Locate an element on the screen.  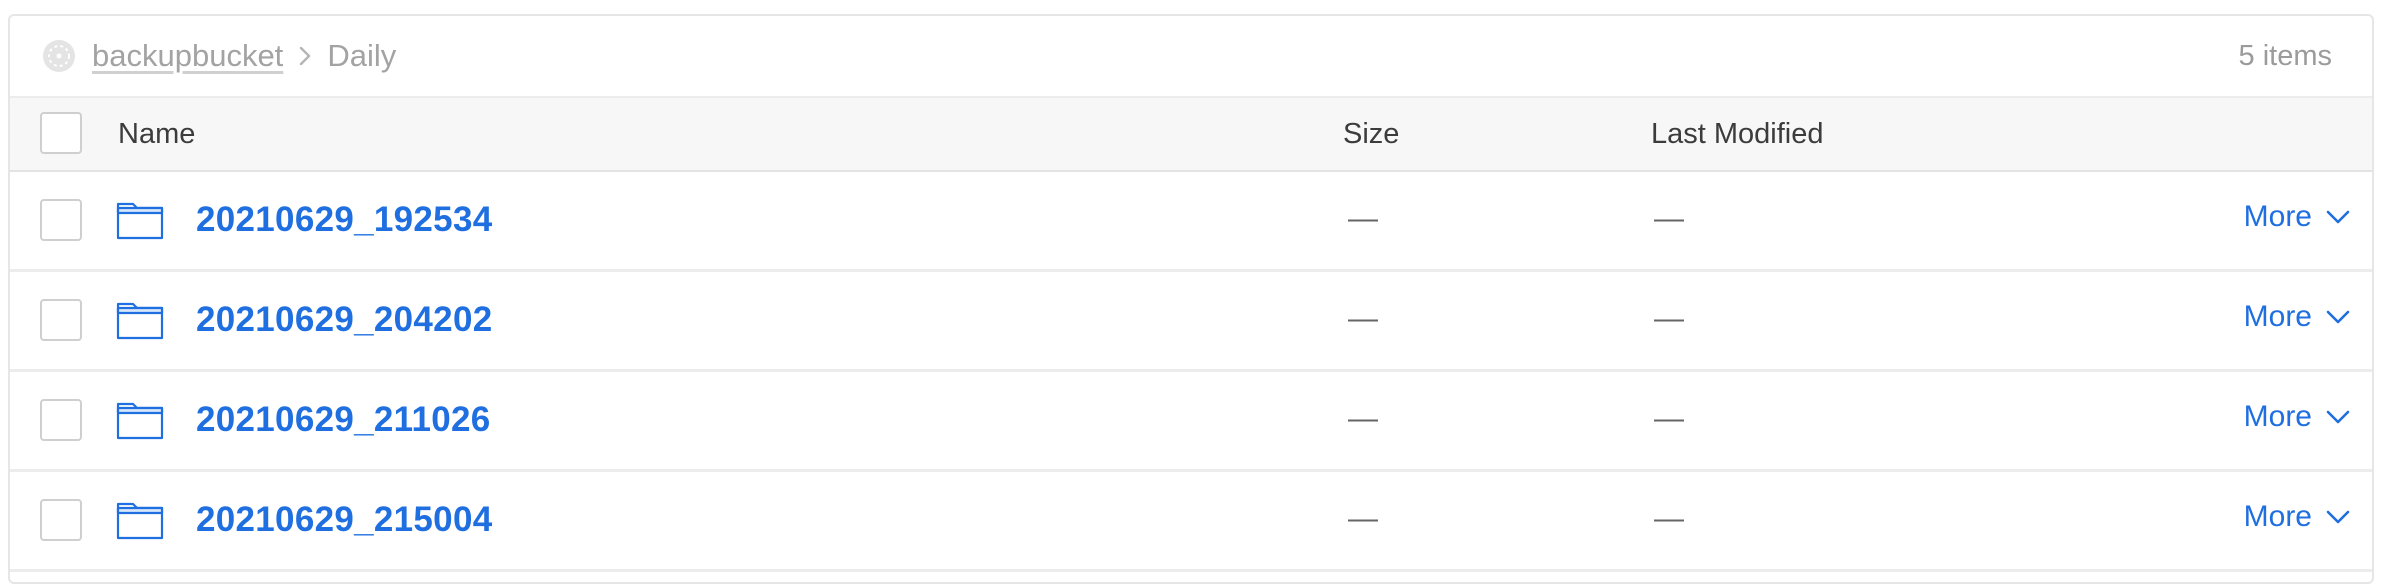
folder-name-link: 20210629_215004 is located at coordinates (344, 520).